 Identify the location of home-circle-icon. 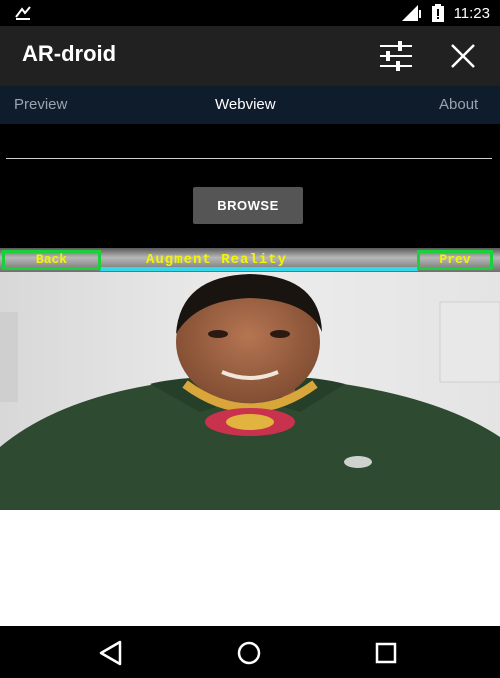
(249, 653).